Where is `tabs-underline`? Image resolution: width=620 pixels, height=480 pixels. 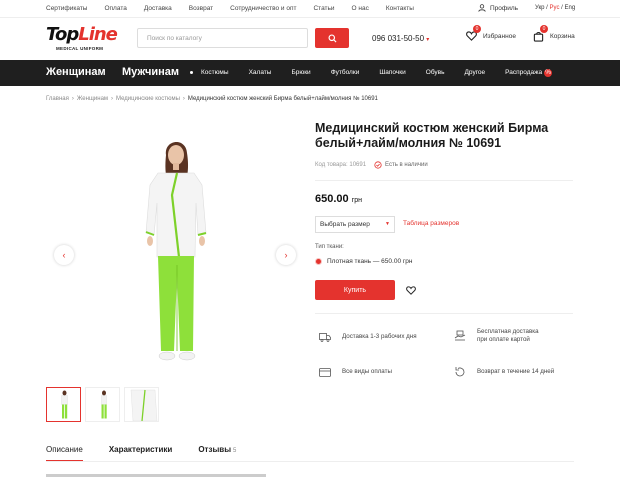 tabs-underline is located at coordinates (310, 461).